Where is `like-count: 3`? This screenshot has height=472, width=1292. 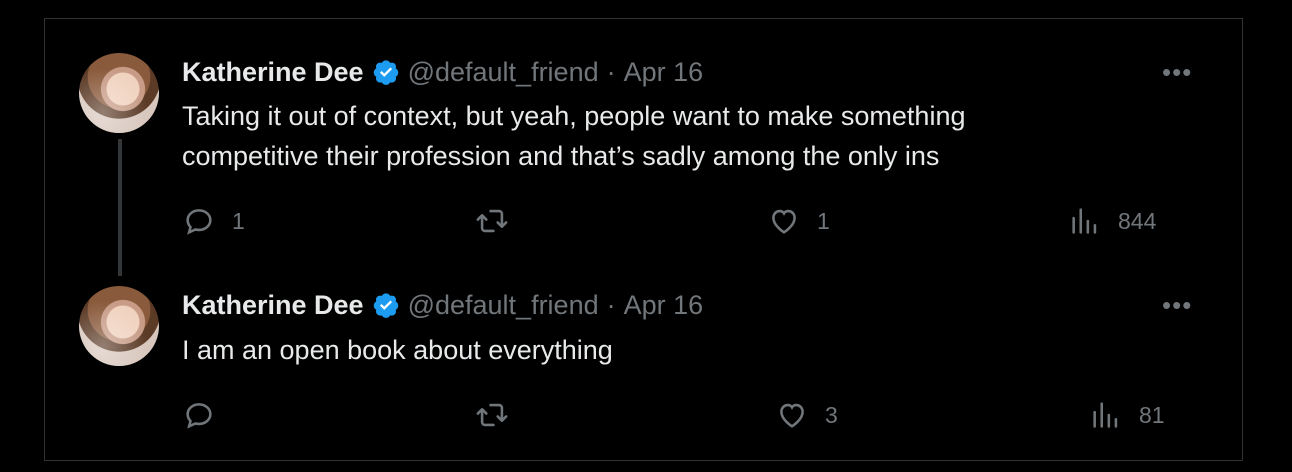 like-count: 3 is located at coordinates (831, 414).